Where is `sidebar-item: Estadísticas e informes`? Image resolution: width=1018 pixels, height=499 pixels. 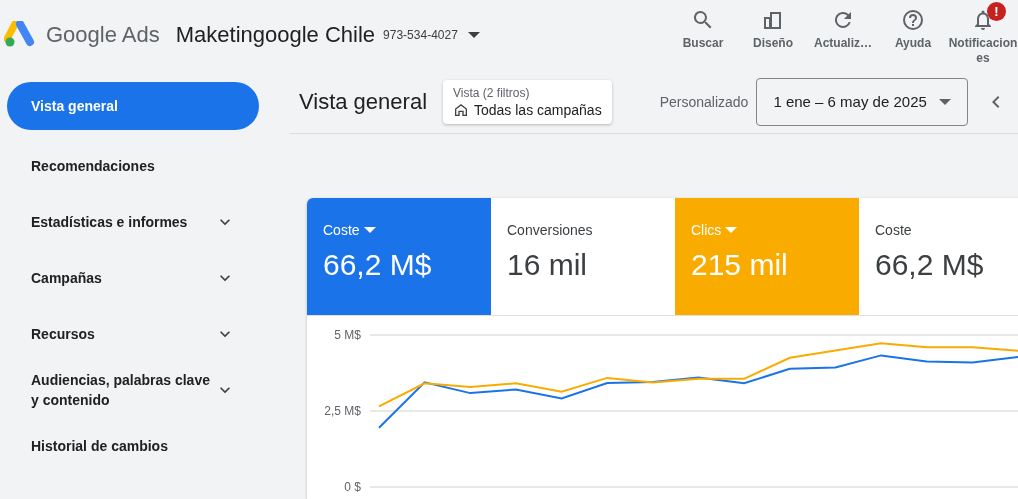 sidebar-item: Estadísticas e informes is located at coordinates (133, 222).